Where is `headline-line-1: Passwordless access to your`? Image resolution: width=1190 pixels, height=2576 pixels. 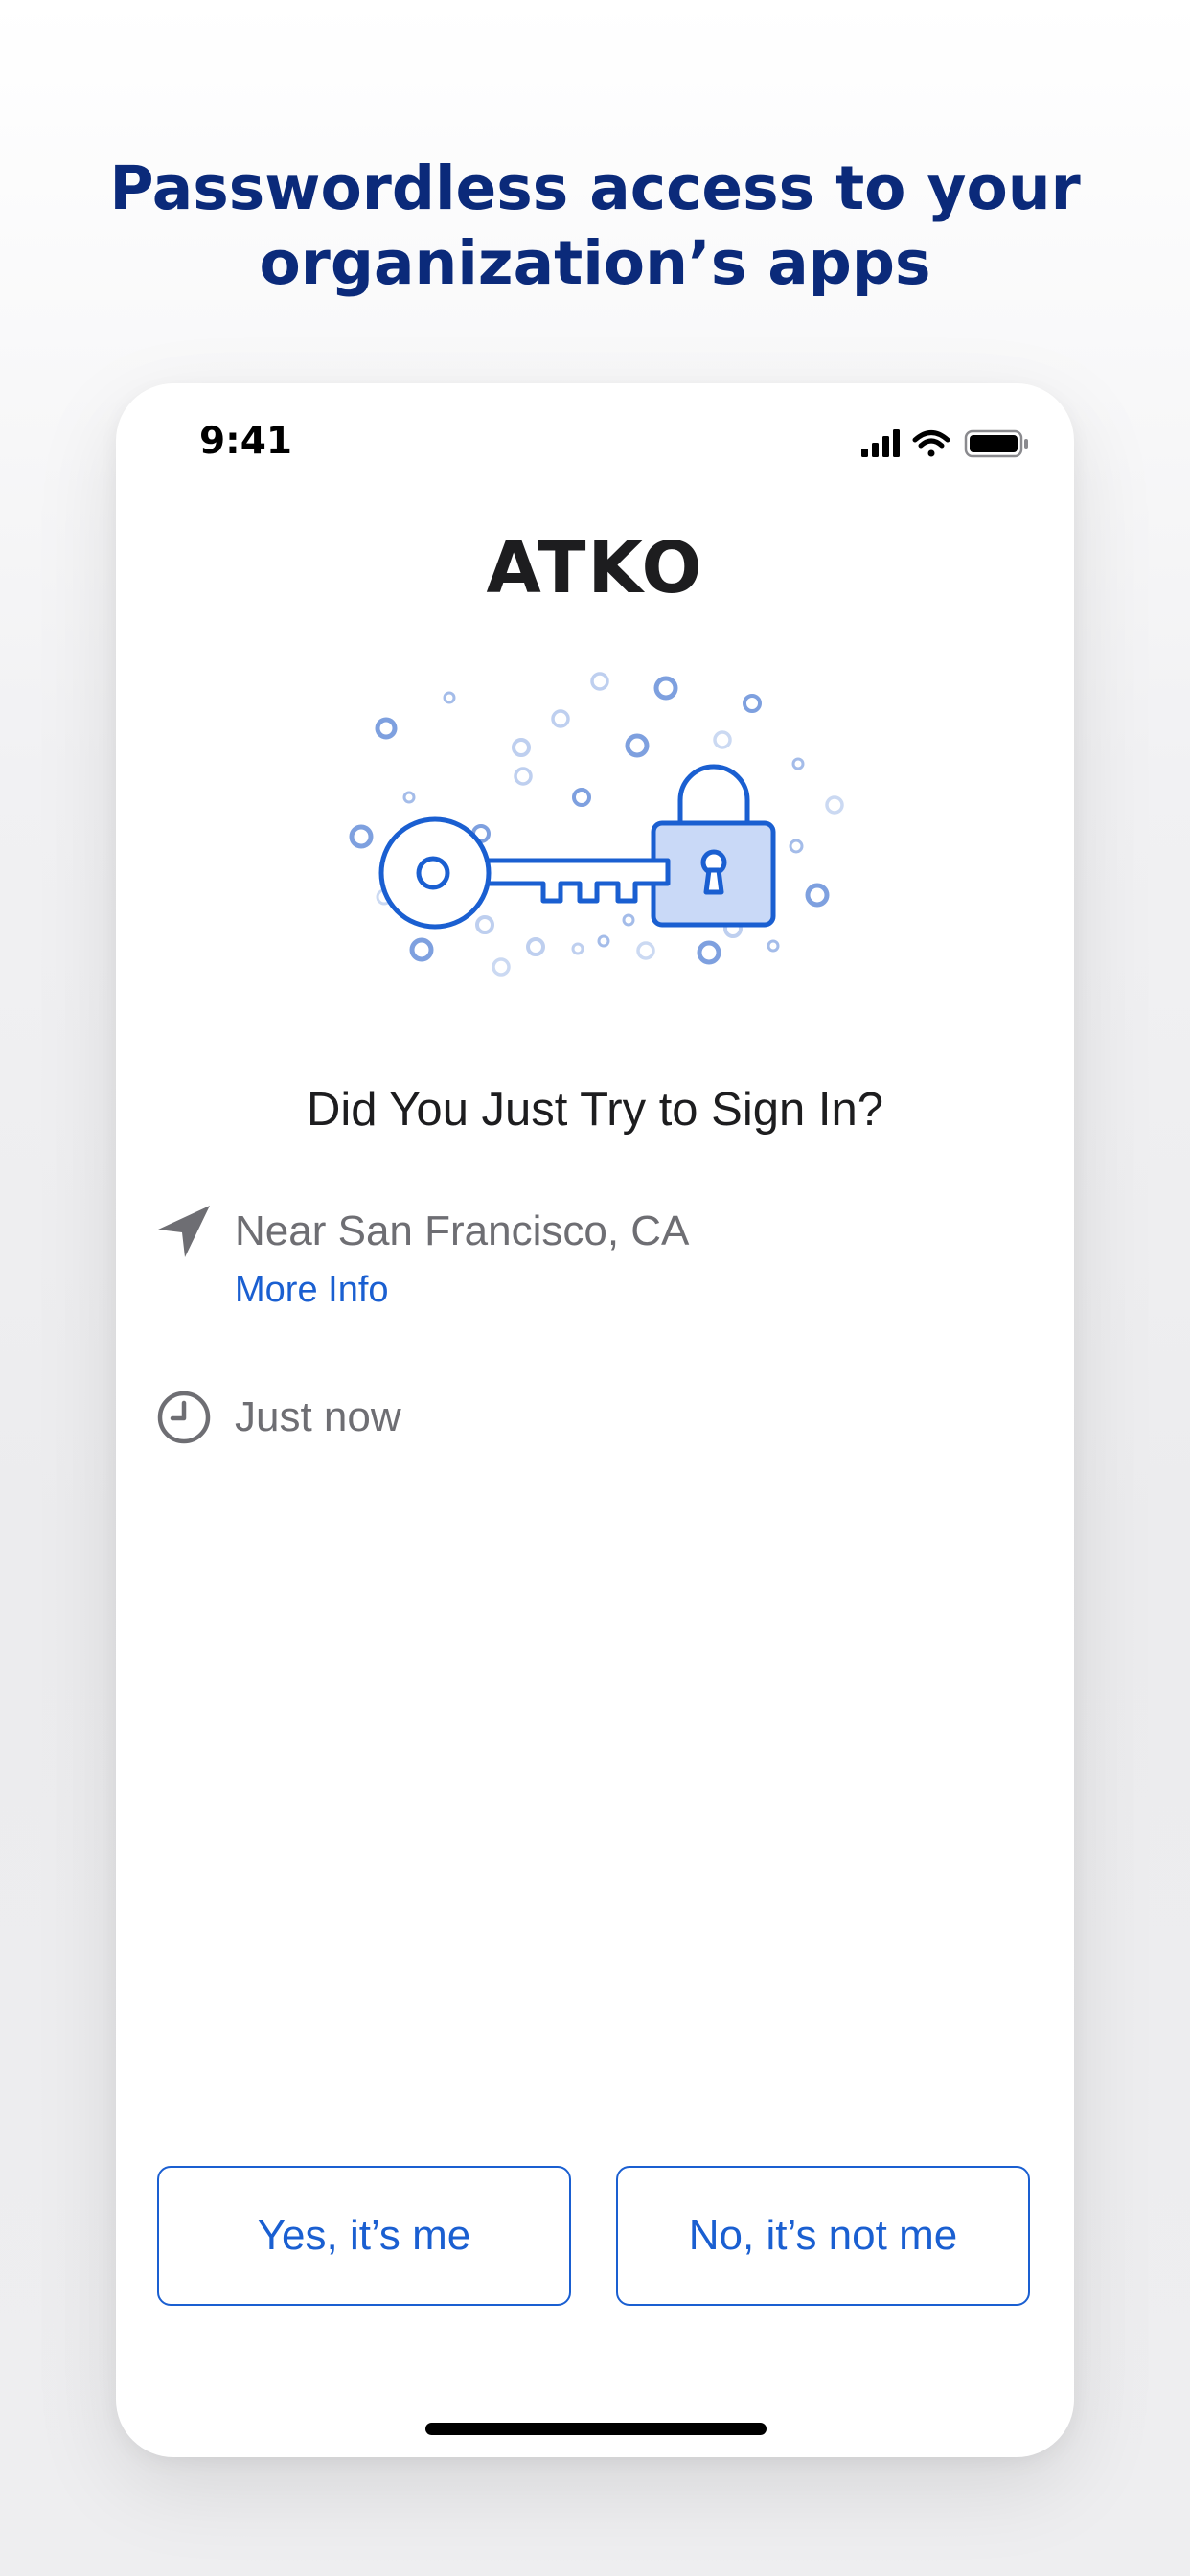
headline-line-1: Passwordless access to your is located at coordinates (595, 188).